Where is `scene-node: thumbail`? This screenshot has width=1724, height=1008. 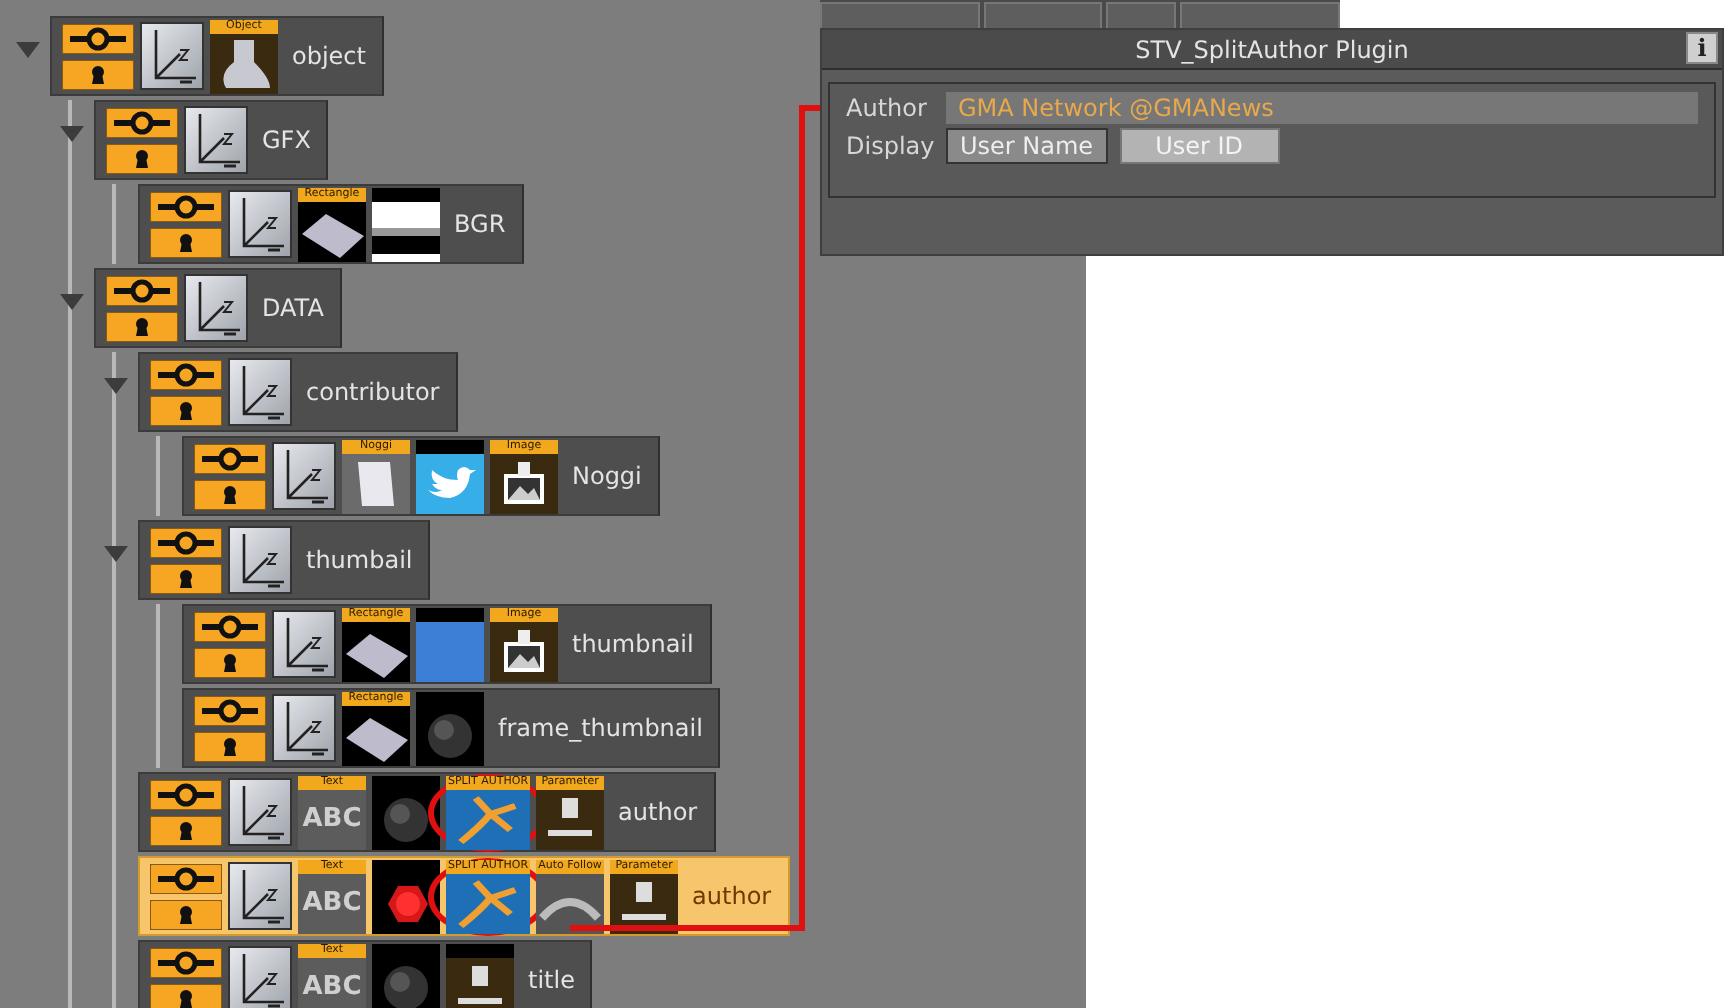 scene-node: thumbail is located at coordinates (284, 560).